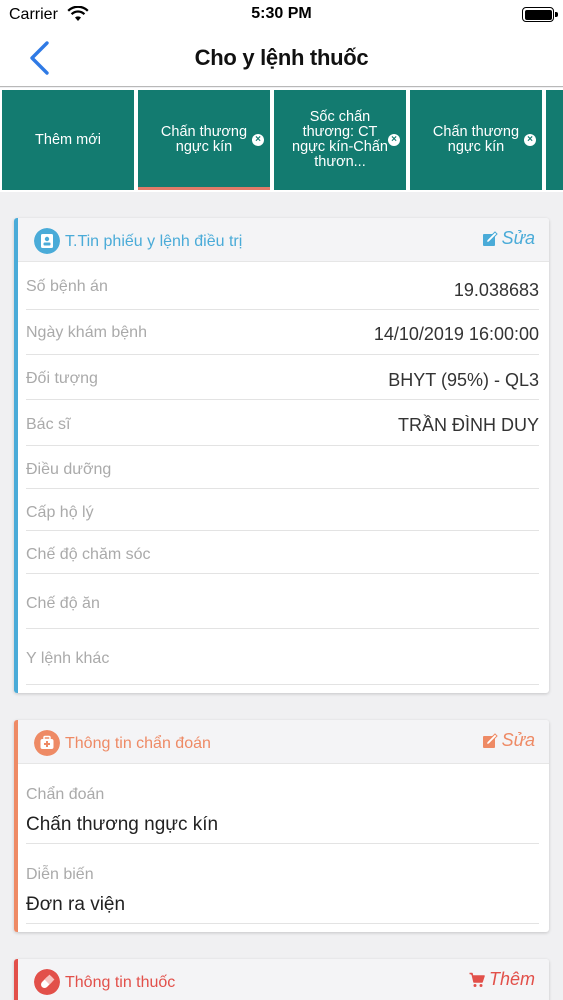 The image size is (563, 1000). Describe the element at coordinates (554, 140) in the screenshot. I see `tab-overflow` at that location.